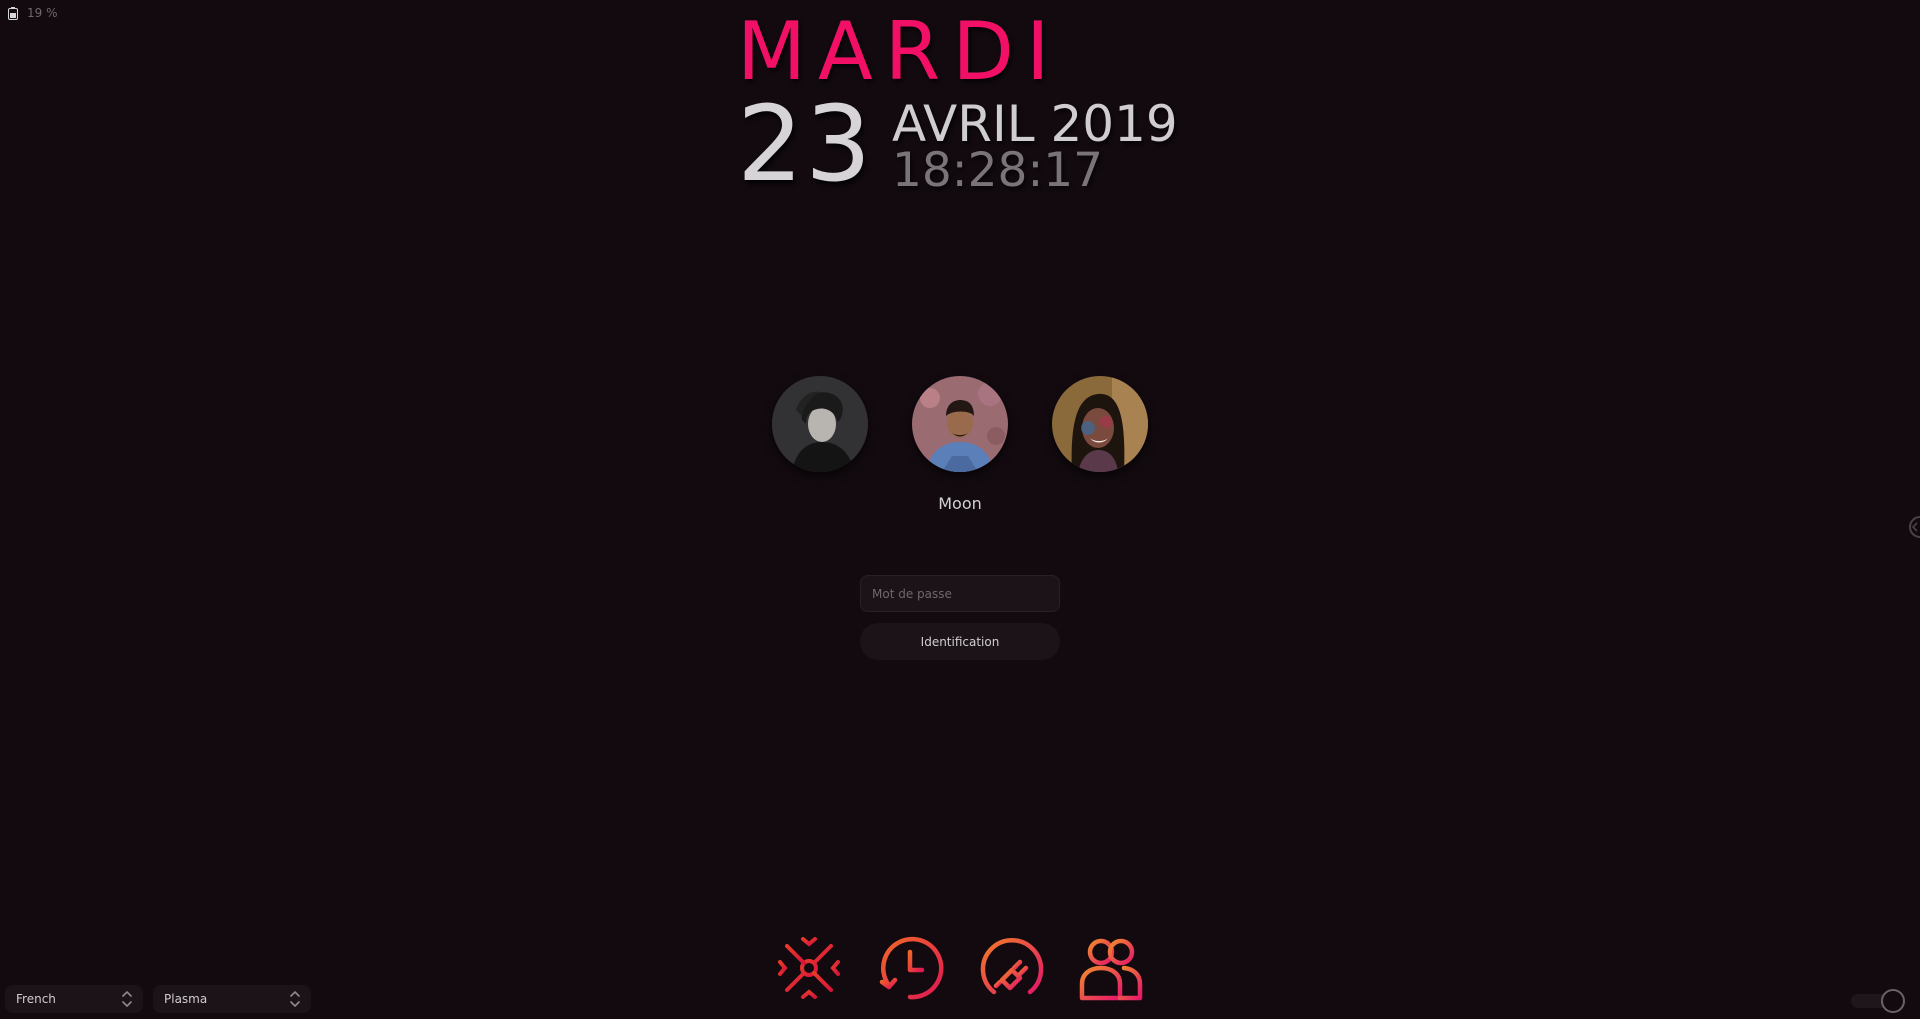  Describe the element at coordinates (1035, 124) in the screenshot. I see `clock-month-year: AVRIL 2019` at that location.